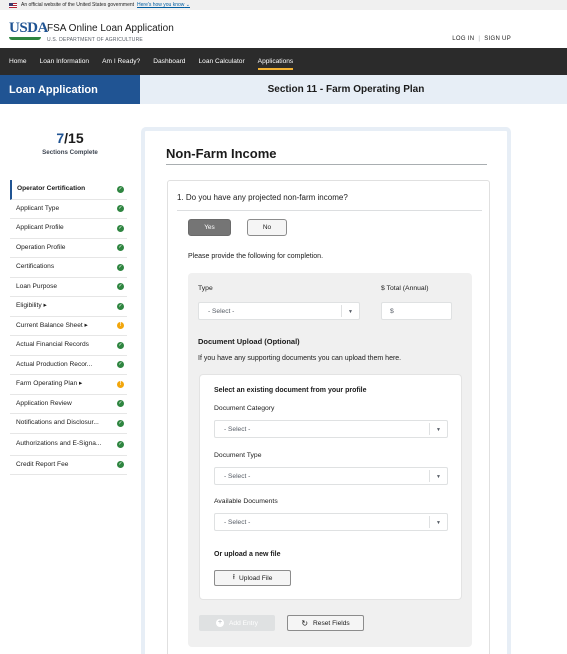 The height and width of the screenshot is (654, 567). What do you see at coordinates (325, 623) in the screenshot?
I see `reset-fields-button: ↻ Reset Fields` at bounding box center [325, 623].